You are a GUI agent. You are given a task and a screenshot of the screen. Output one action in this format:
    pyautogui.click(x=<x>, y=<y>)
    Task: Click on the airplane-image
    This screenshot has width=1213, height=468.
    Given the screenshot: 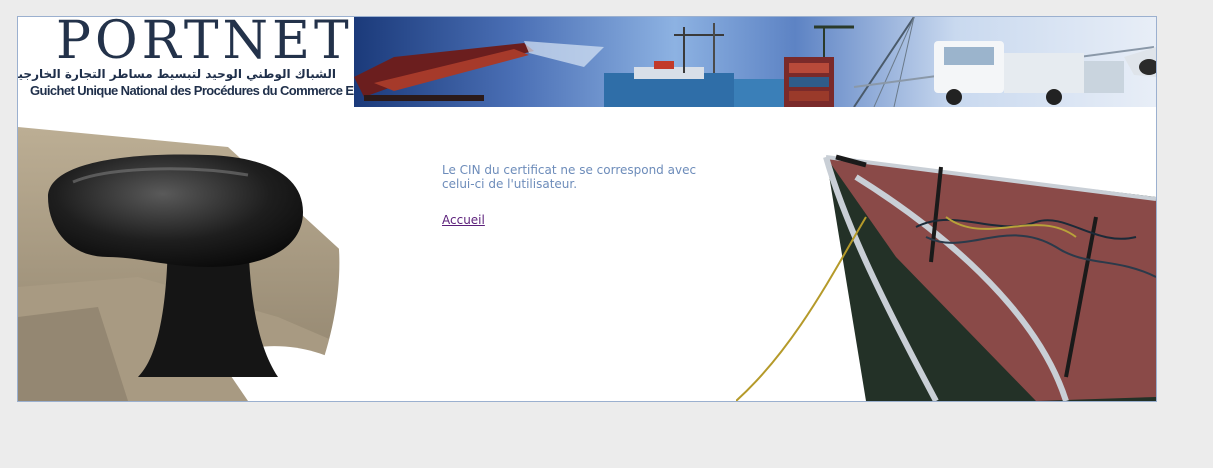 What is the action you would take?
    pyautogui.click(x=1140, y=62)
    